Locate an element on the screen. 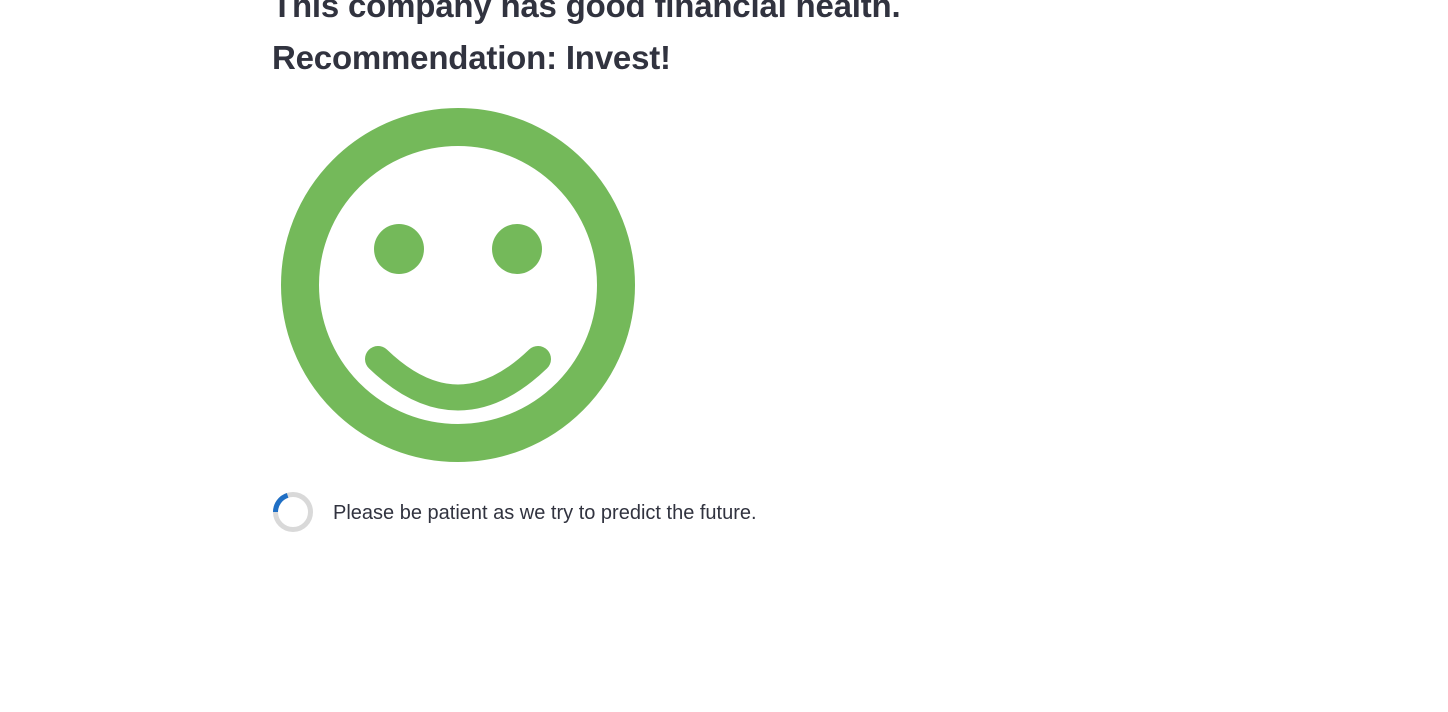 The width and height of the screenshot is (1448, 712). left-eye is located at coordinates (399, 249).